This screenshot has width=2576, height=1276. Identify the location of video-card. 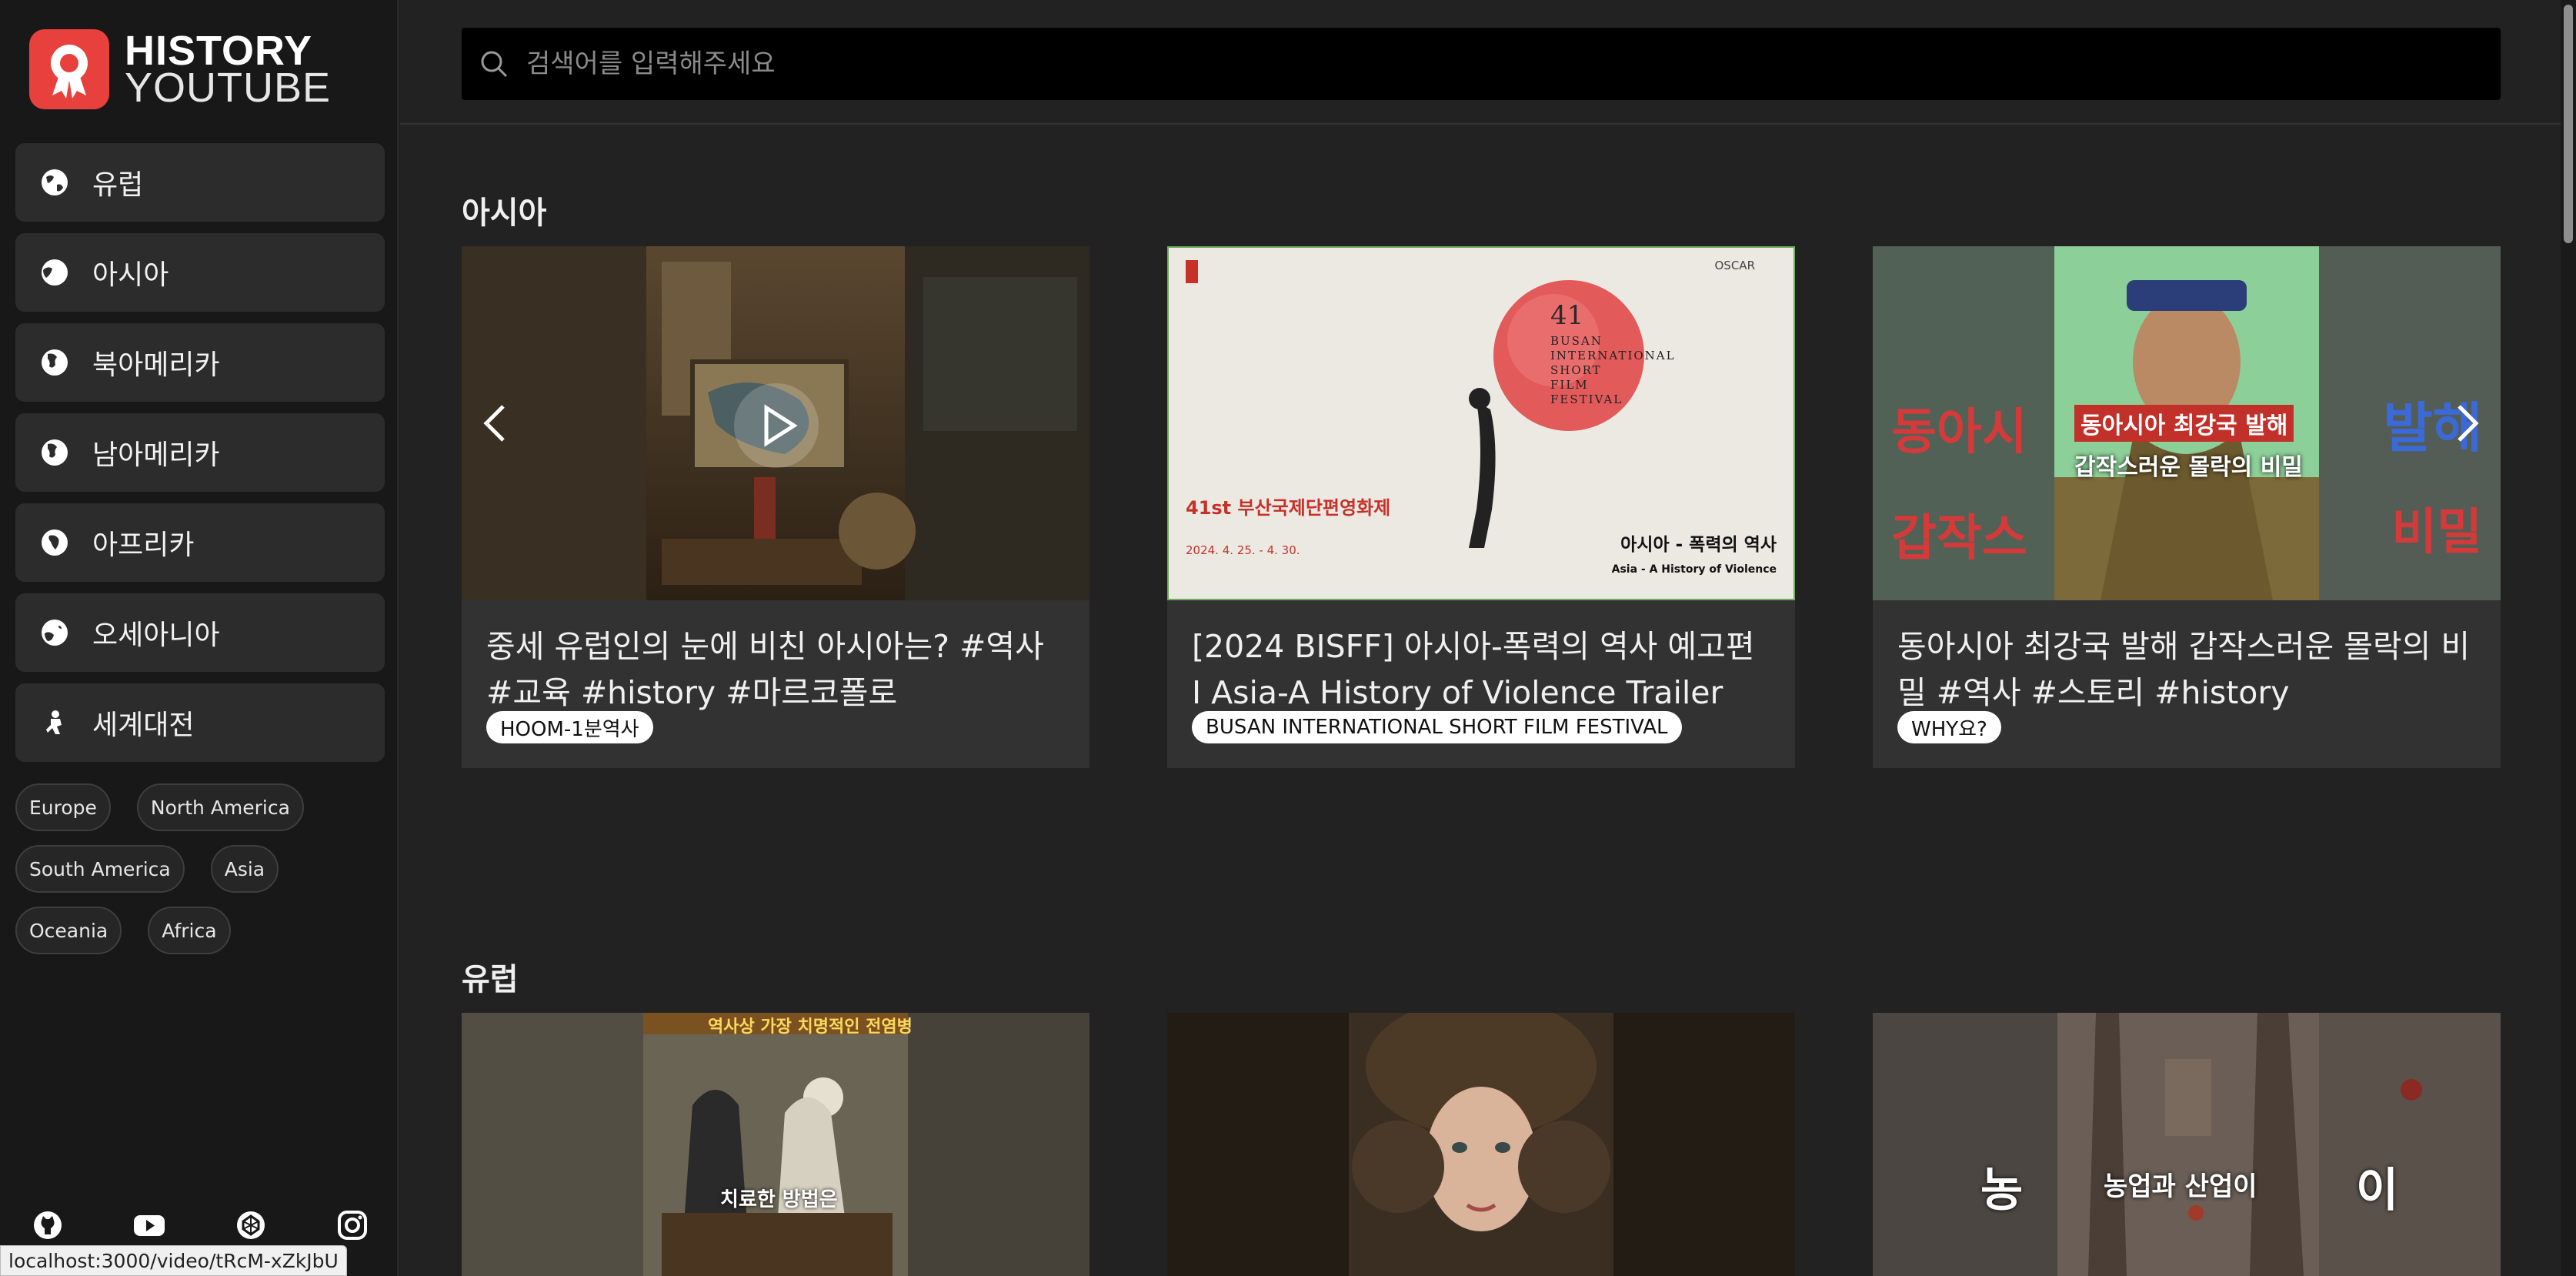
(1481, 1144).